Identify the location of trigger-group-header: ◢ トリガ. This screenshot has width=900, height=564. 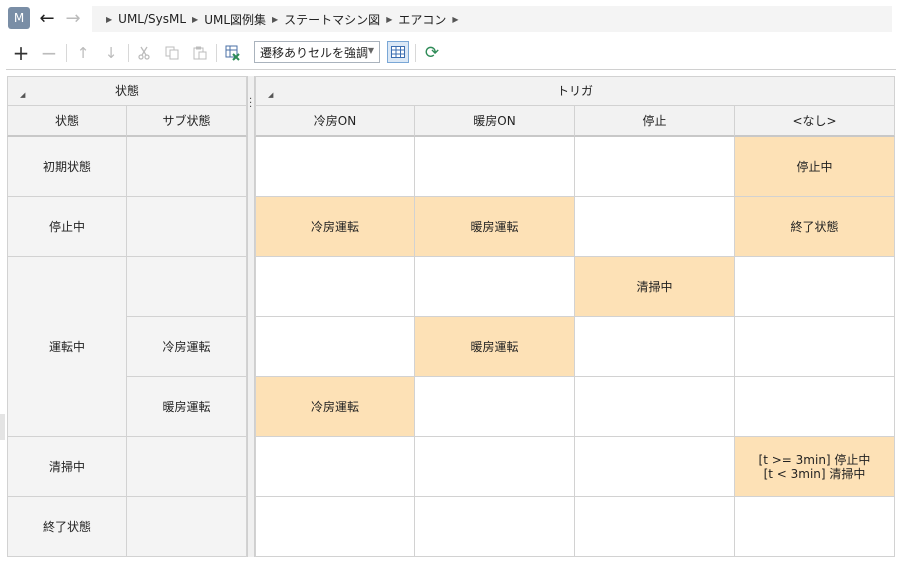
(575, 91).